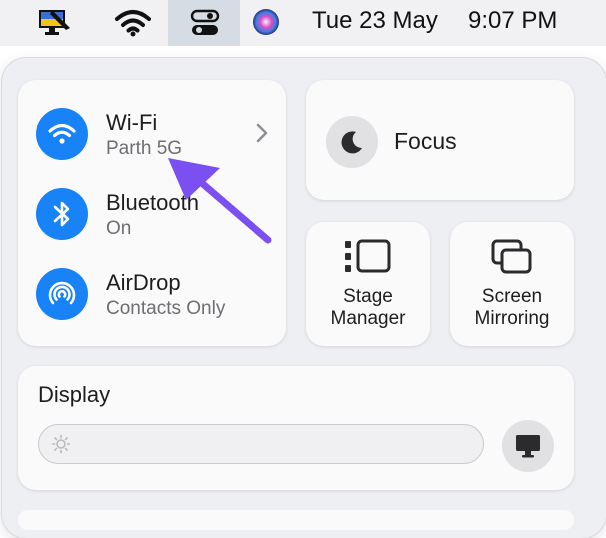  Describe the element at coordinates (425, 141) in the screenshot. I see `focus-label: Focus` at that location.